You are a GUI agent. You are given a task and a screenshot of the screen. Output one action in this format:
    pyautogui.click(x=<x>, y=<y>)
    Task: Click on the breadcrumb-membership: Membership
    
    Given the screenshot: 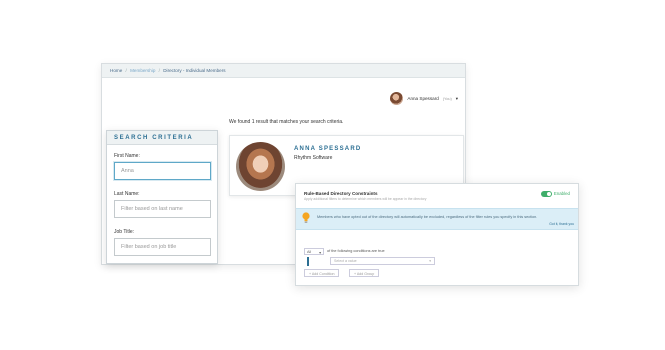 What is the action you would take?
    pyautogui.click(x=142, y=70)
    